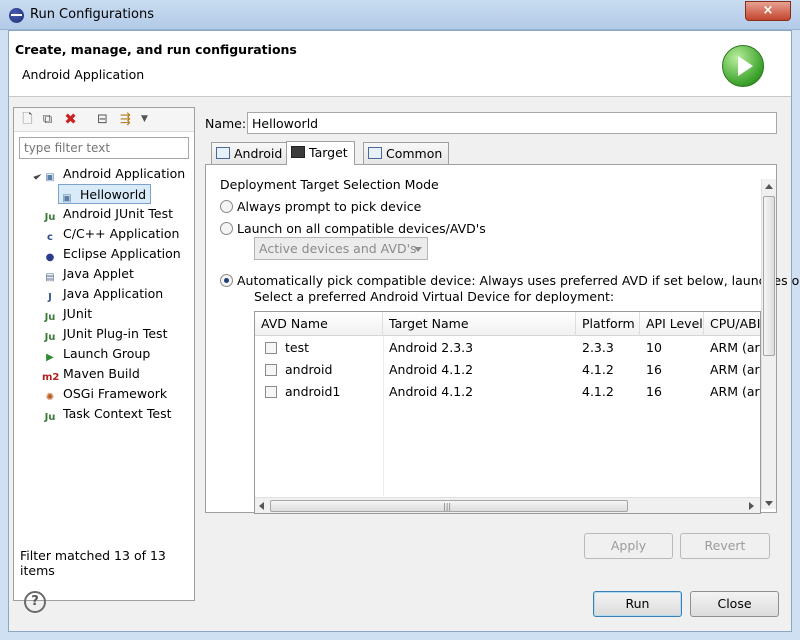  Describe the element at coordinates (101, 373) in the screenshot. I see `tree-item-label: Maven Build` at that location.